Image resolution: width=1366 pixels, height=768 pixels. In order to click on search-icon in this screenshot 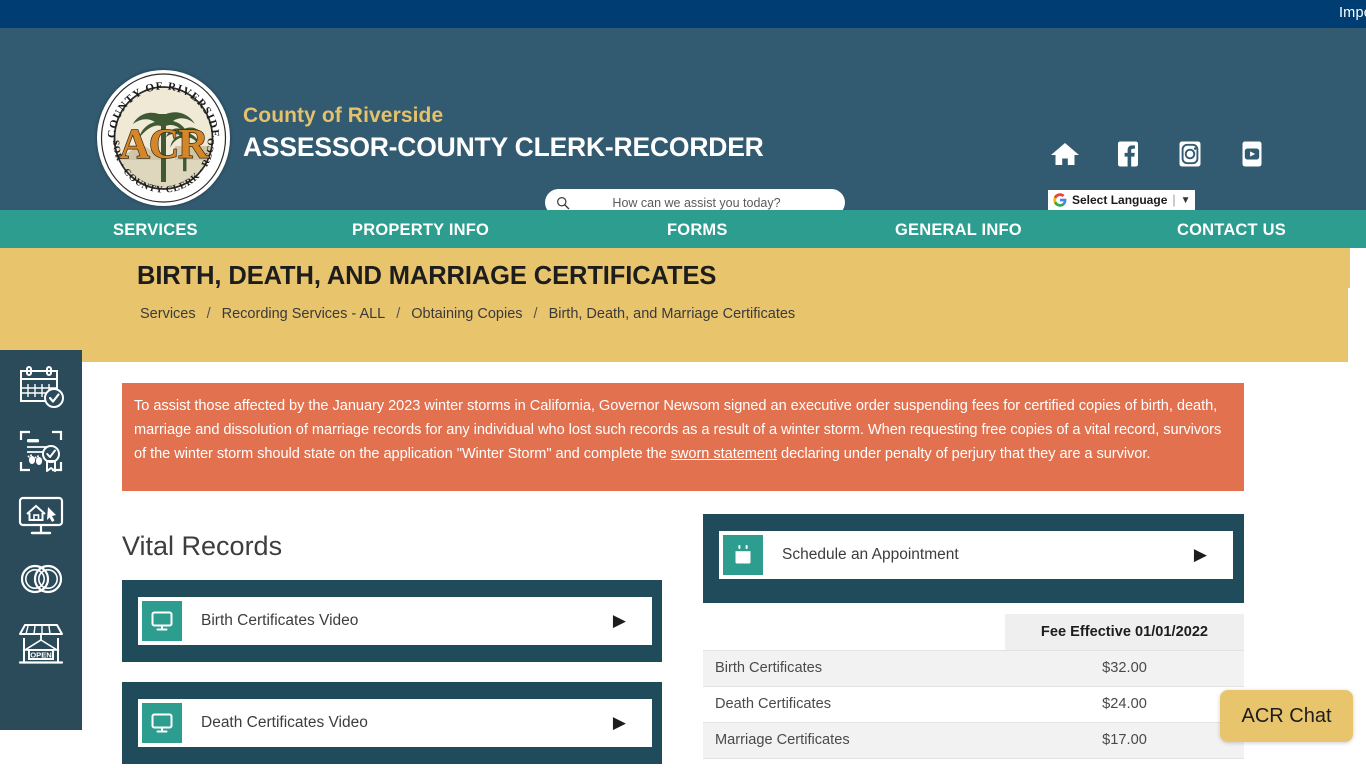, I will do `click(563, 202)`.